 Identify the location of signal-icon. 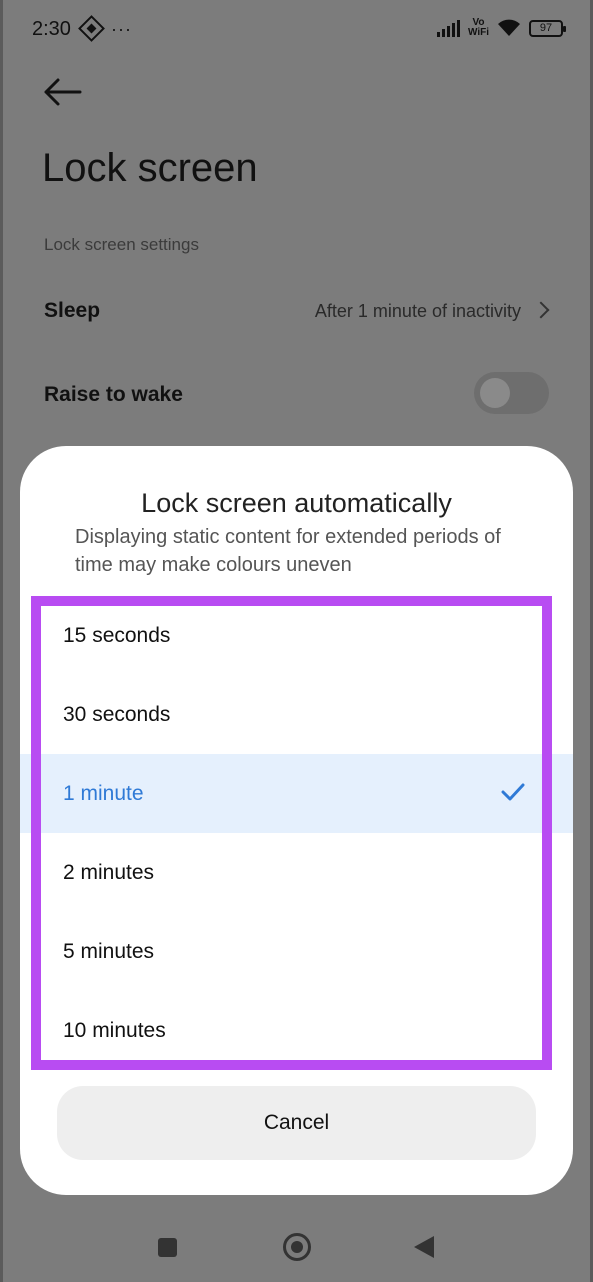
(448, 28).